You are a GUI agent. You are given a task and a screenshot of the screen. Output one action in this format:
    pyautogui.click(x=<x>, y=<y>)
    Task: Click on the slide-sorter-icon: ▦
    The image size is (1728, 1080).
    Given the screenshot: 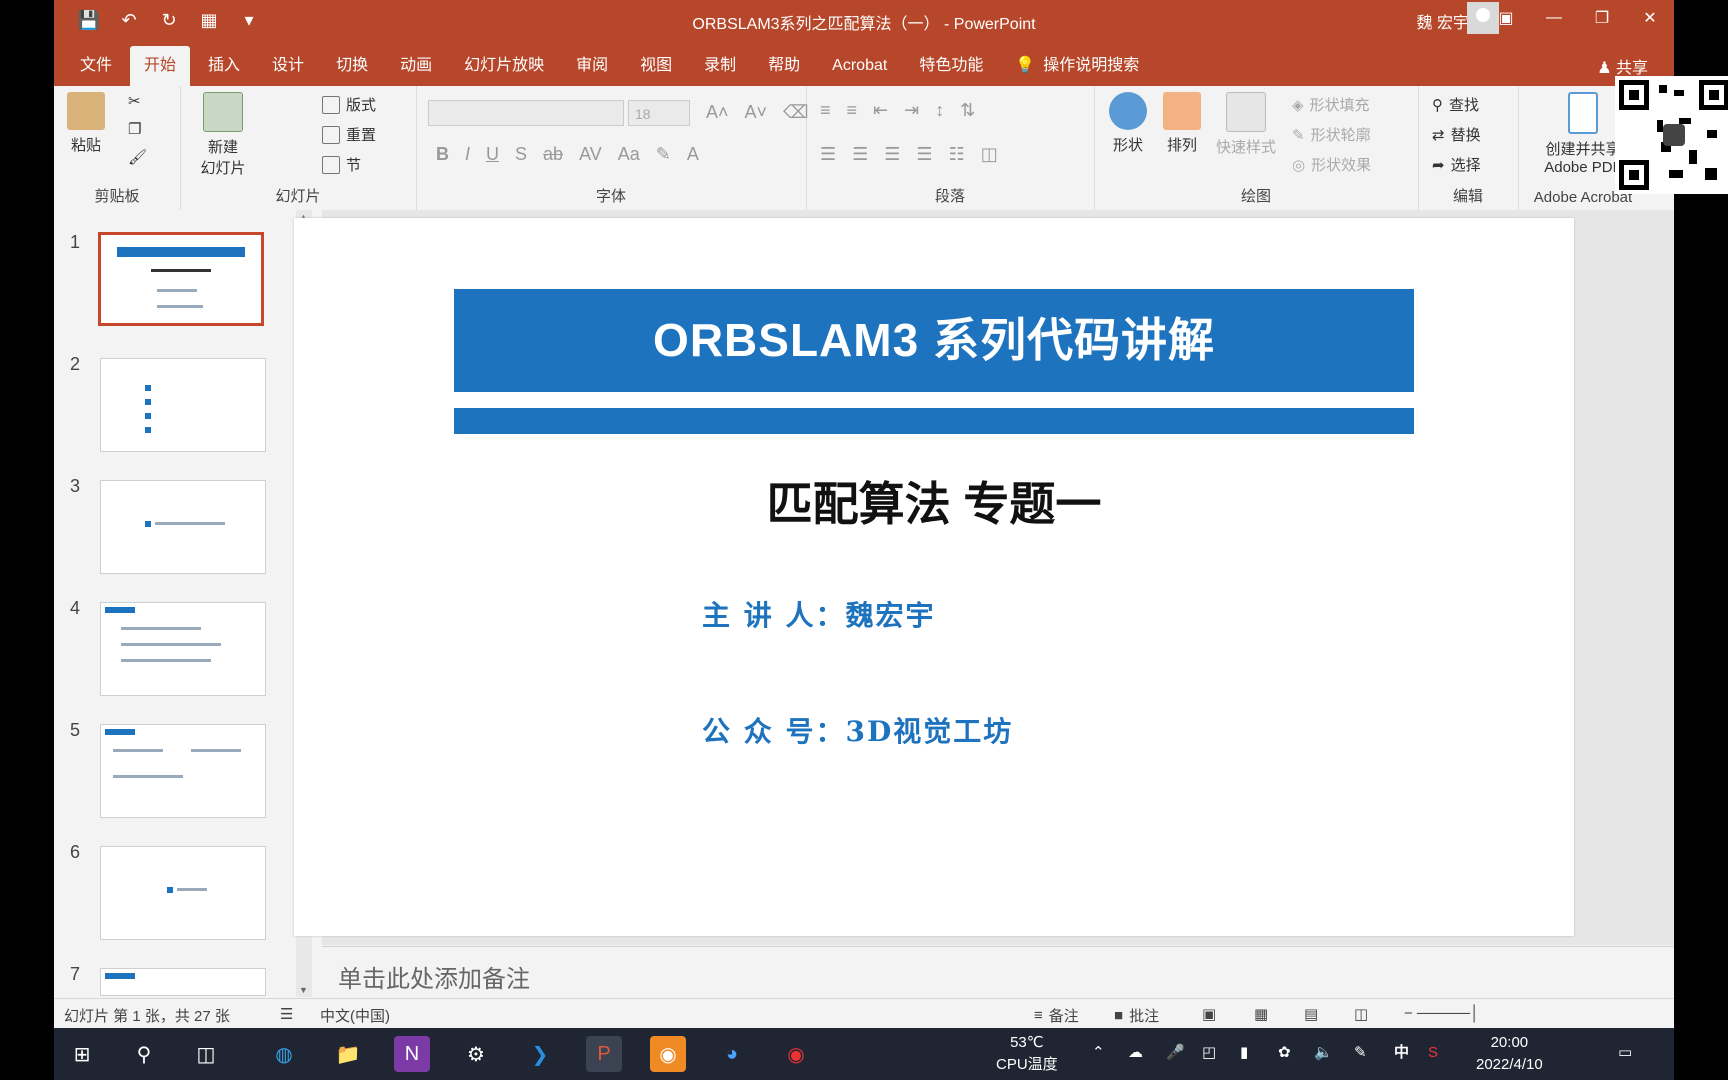 What is the action you would take?
    pyautogui.click(x=1261, y=1014)
    